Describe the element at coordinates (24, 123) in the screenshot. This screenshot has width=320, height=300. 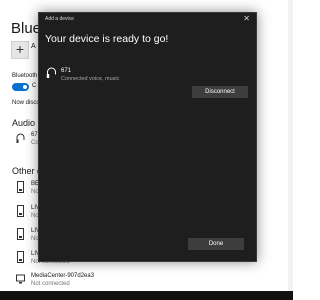
I see `audio-section-title: Audio` at that location.